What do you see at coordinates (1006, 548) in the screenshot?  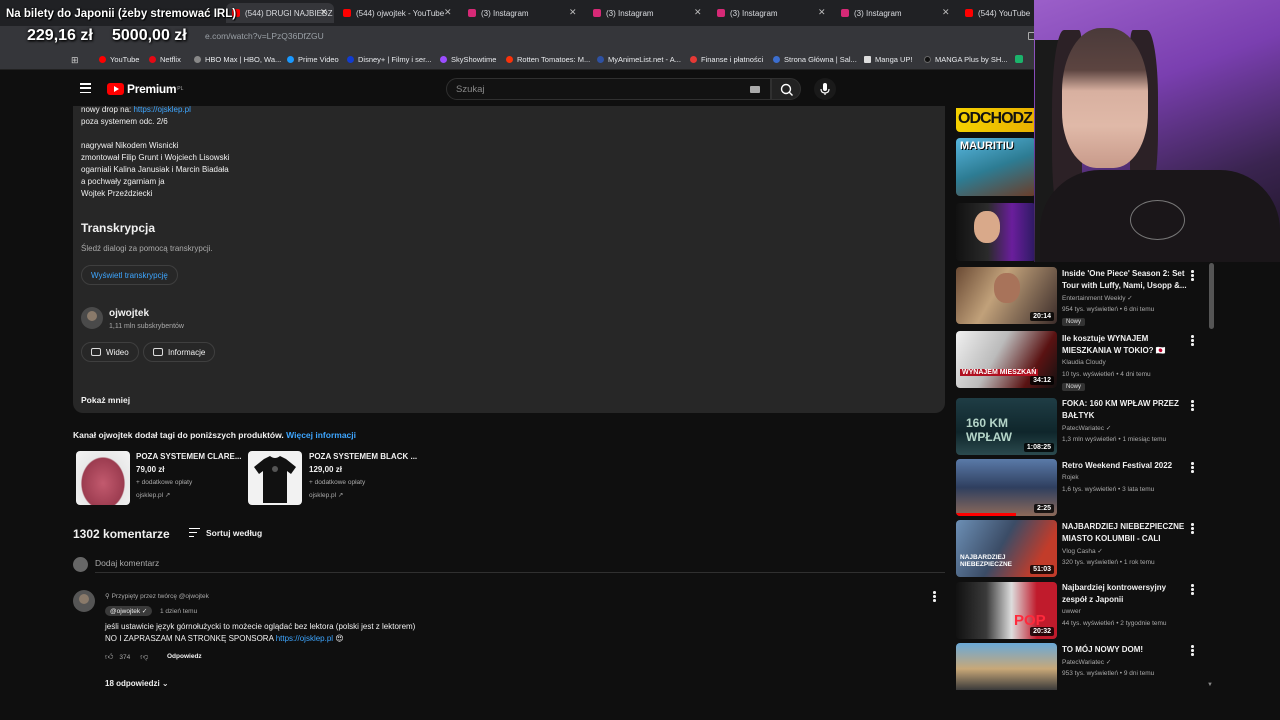 I see `video-thumbnail: NAJBARDZIEJ NIEBEZPIECZNE 51:03` at bounding box center [1006, 548].